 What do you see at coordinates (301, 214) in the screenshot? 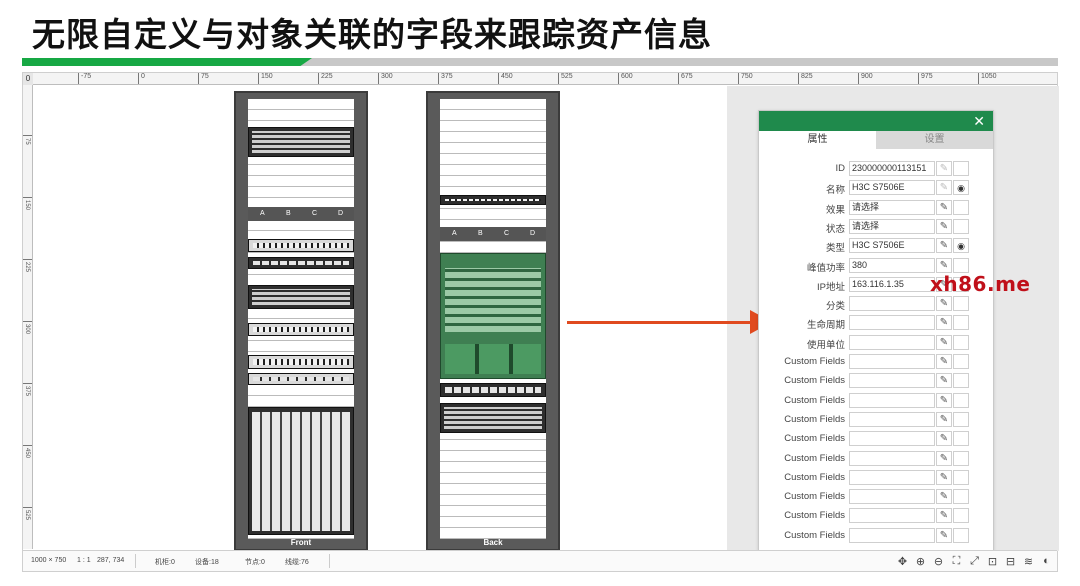
I see `pdu-front: A B C D` at bounding box center [301, 214].